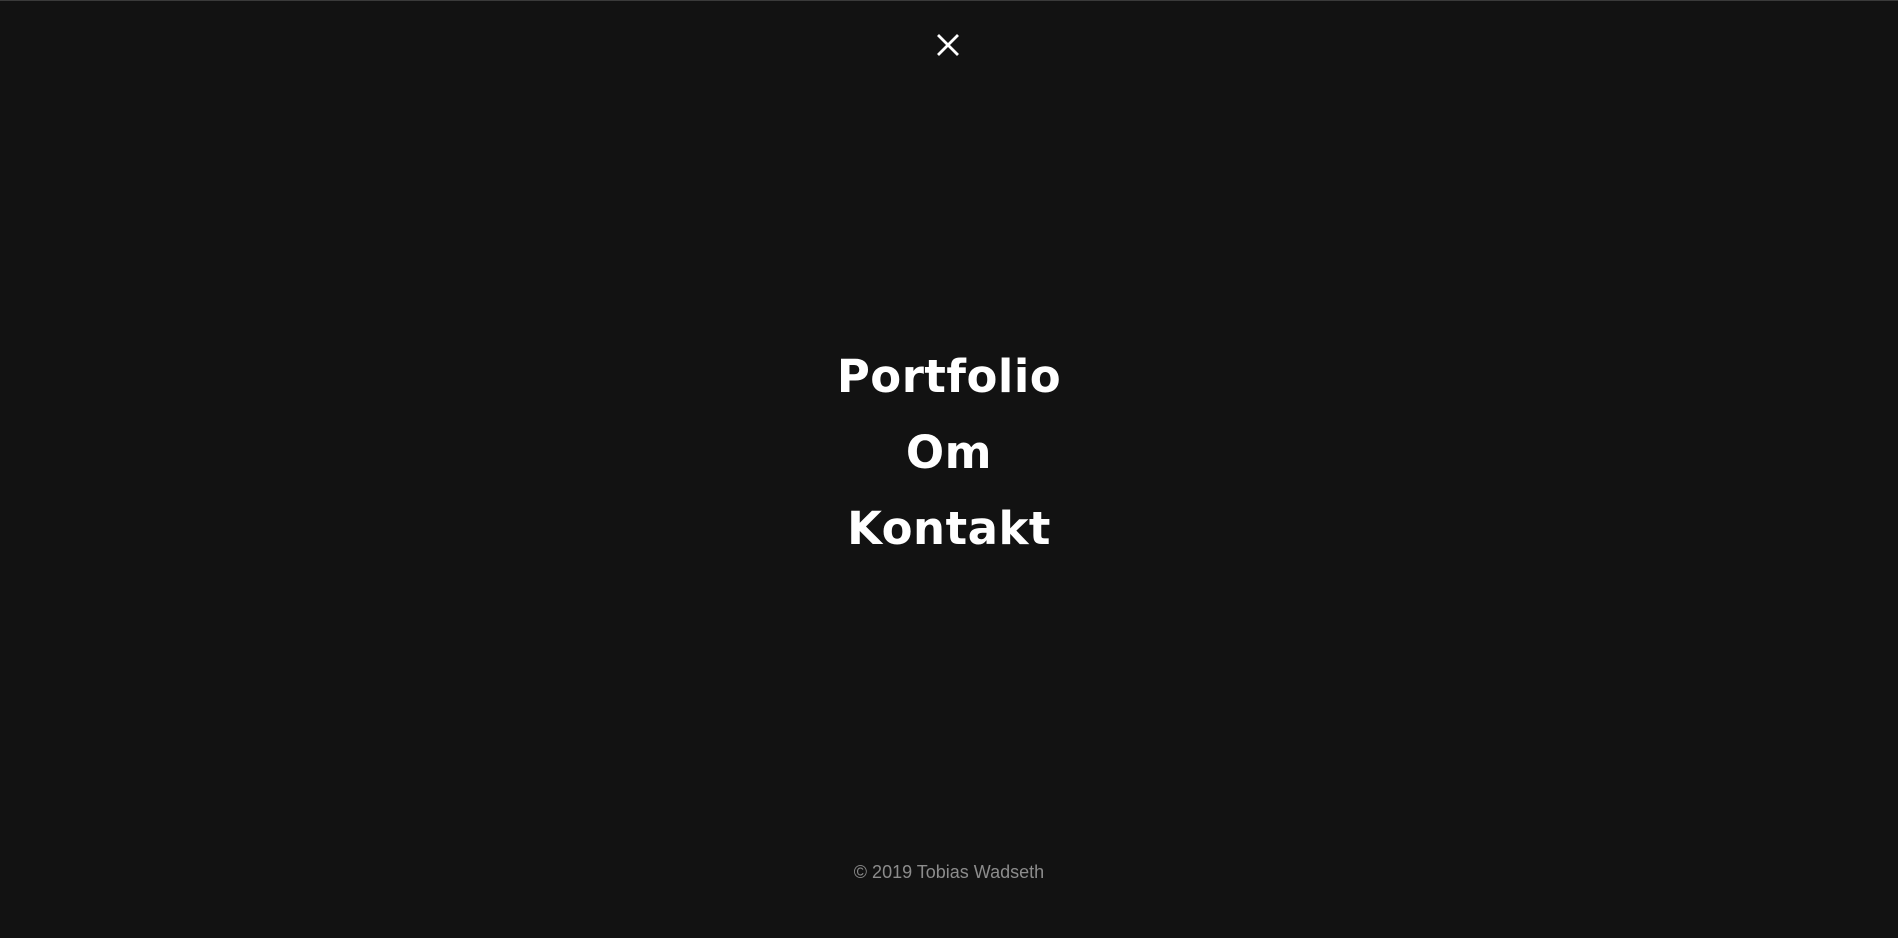 Image resolution: width=1898 pixels, height=938 pixels. I want to click on menu-link-kontakt: Kontakt, so click(949, 528).